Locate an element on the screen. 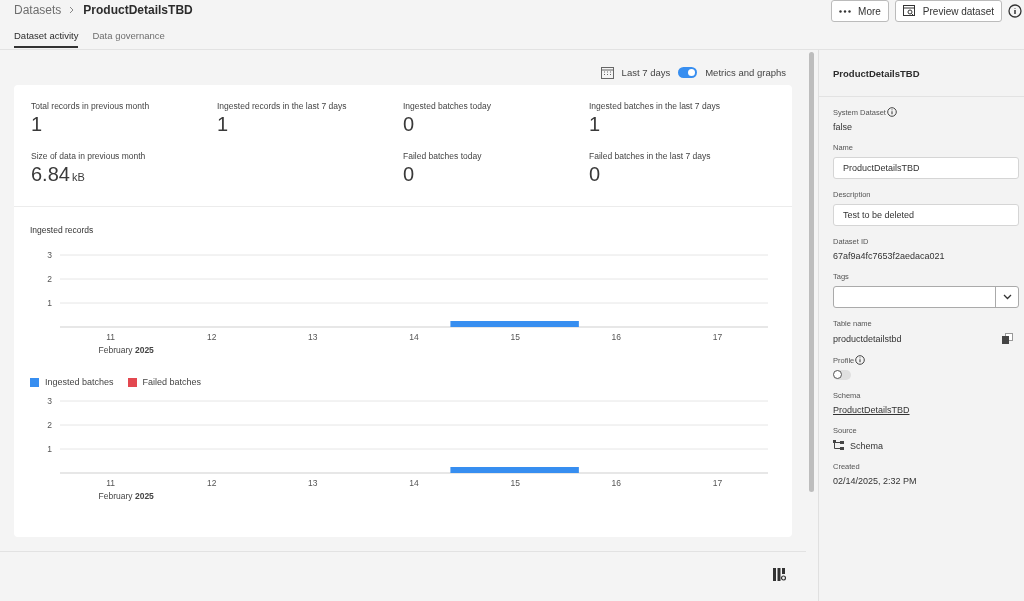 The width and height of the screenshot is (1024, 601). legend-label: Ingested batches is located at coordinates (79, 382).